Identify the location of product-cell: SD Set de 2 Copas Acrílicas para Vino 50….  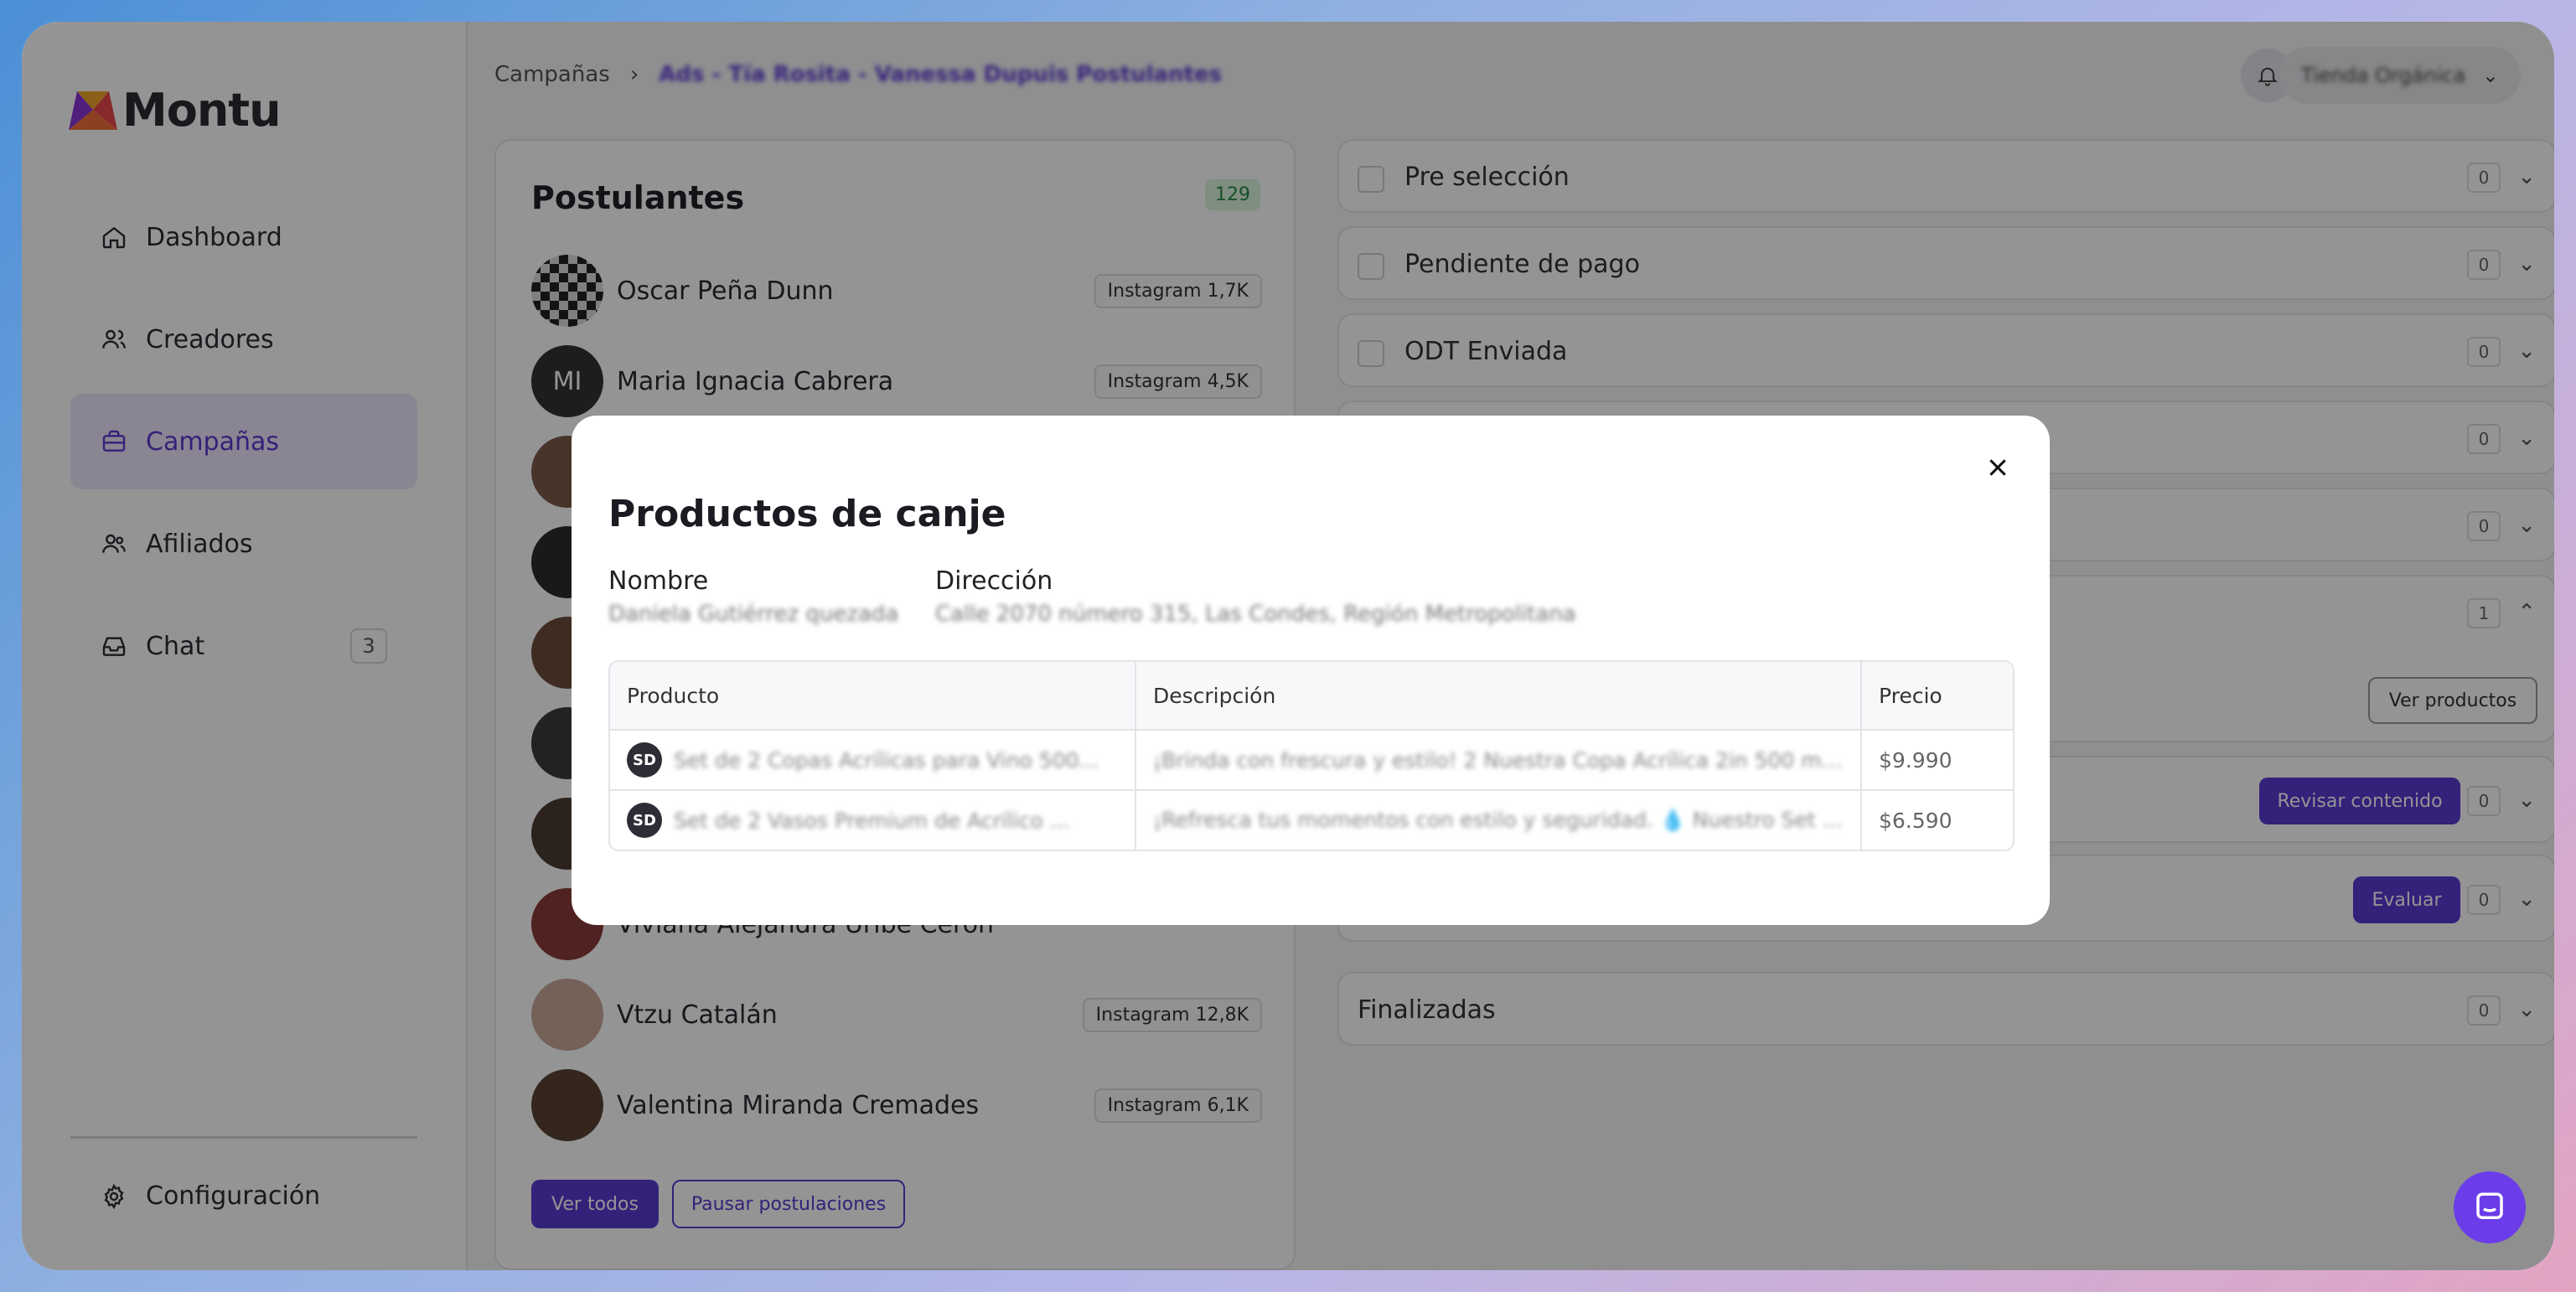
(873, 760).